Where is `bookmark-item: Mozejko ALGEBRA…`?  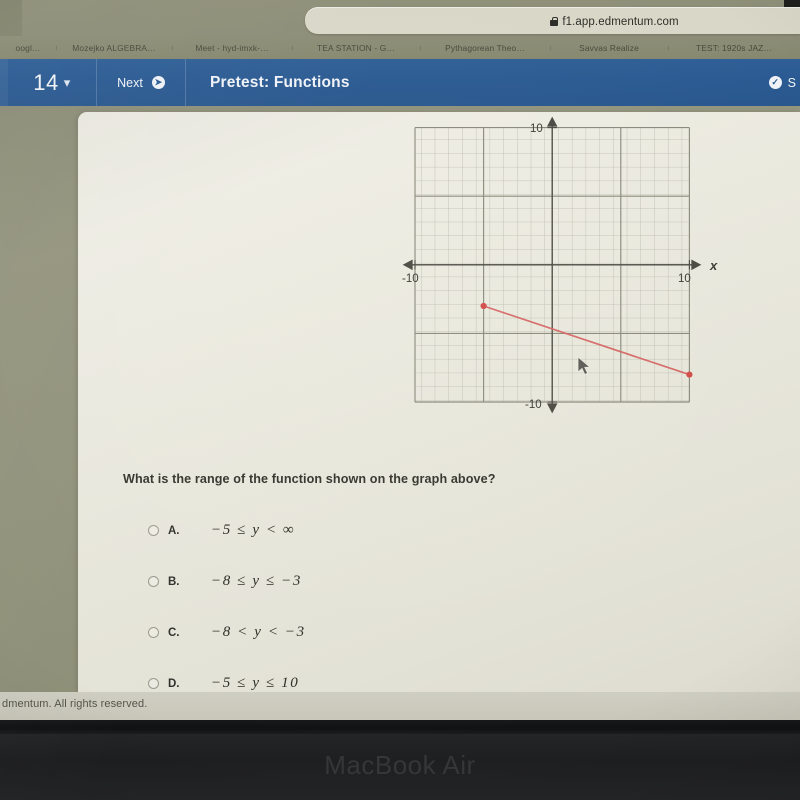 bookmark-item: Mozejko ALGEBRA… is located at coordinates (114, 48).